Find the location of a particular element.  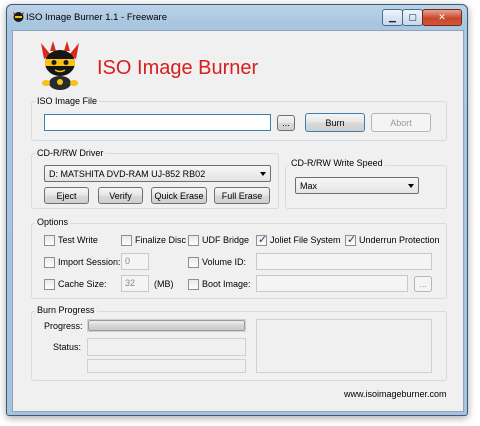

write-speed-group-label: CD-R/RW Write Speed is located at coordinates (337, 163).